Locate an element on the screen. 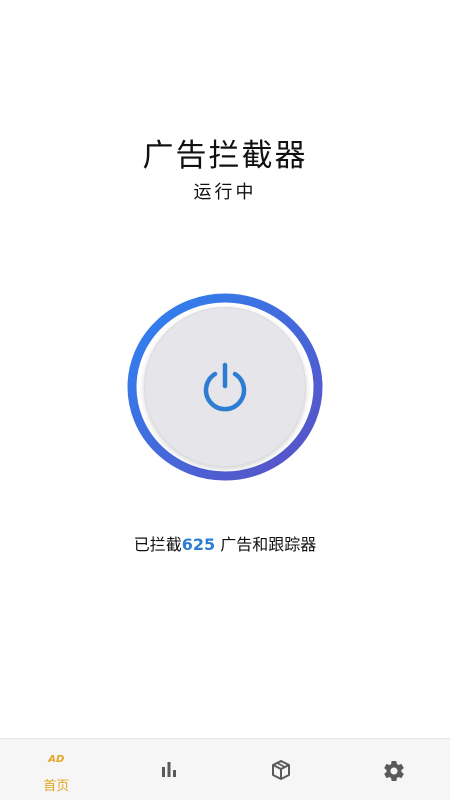 This screenshot has width=450, height=800. page-title: 广告拦截器 is located at coordinates (225, 156).